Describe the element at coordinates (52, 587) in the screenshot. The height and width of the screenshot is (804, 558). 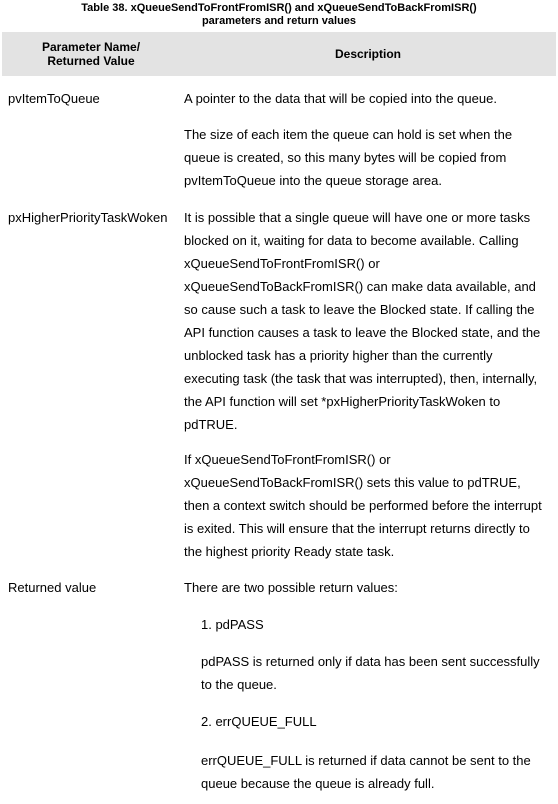
I see `param-name-returned-value: Returned value` at that location.